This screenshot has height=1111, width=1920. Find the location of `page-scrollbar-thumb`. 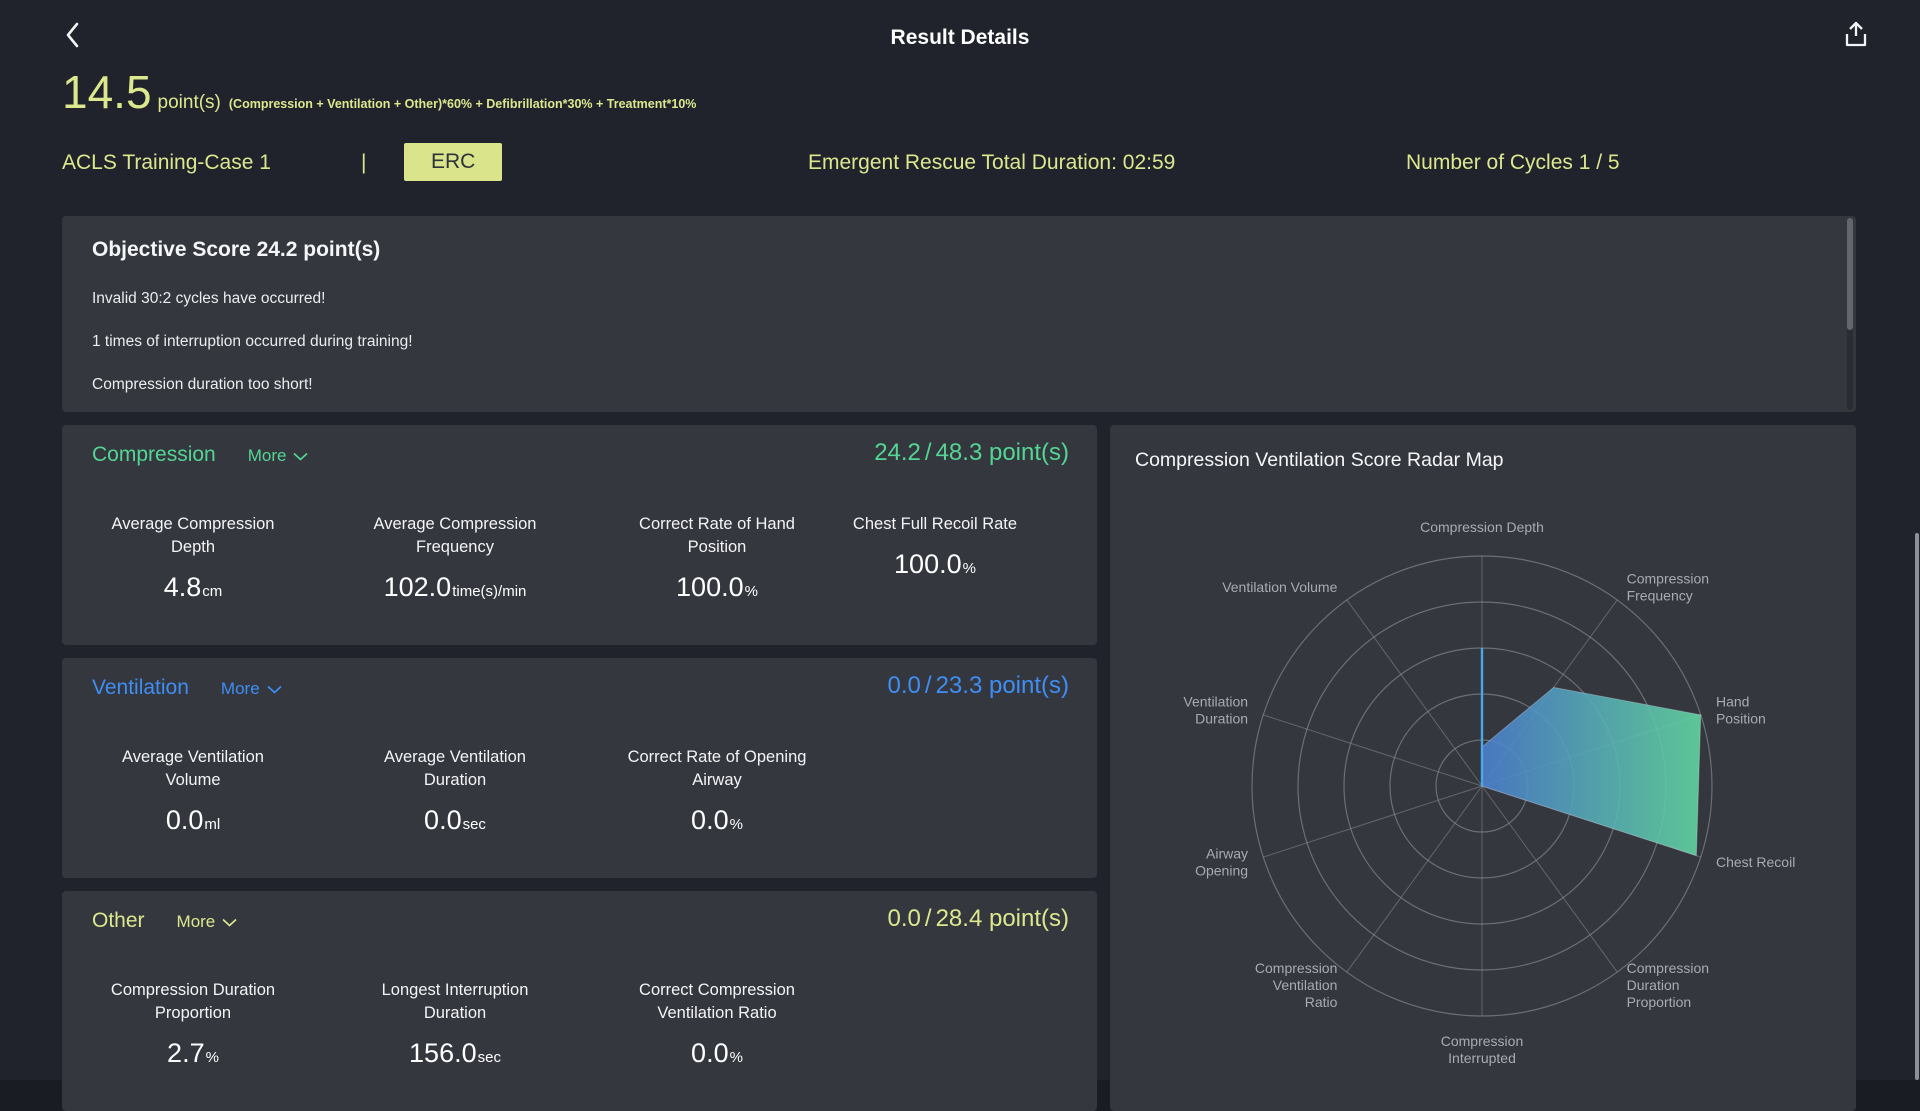

page-scrollbar-thumb is located at coordinates (1917, 806).